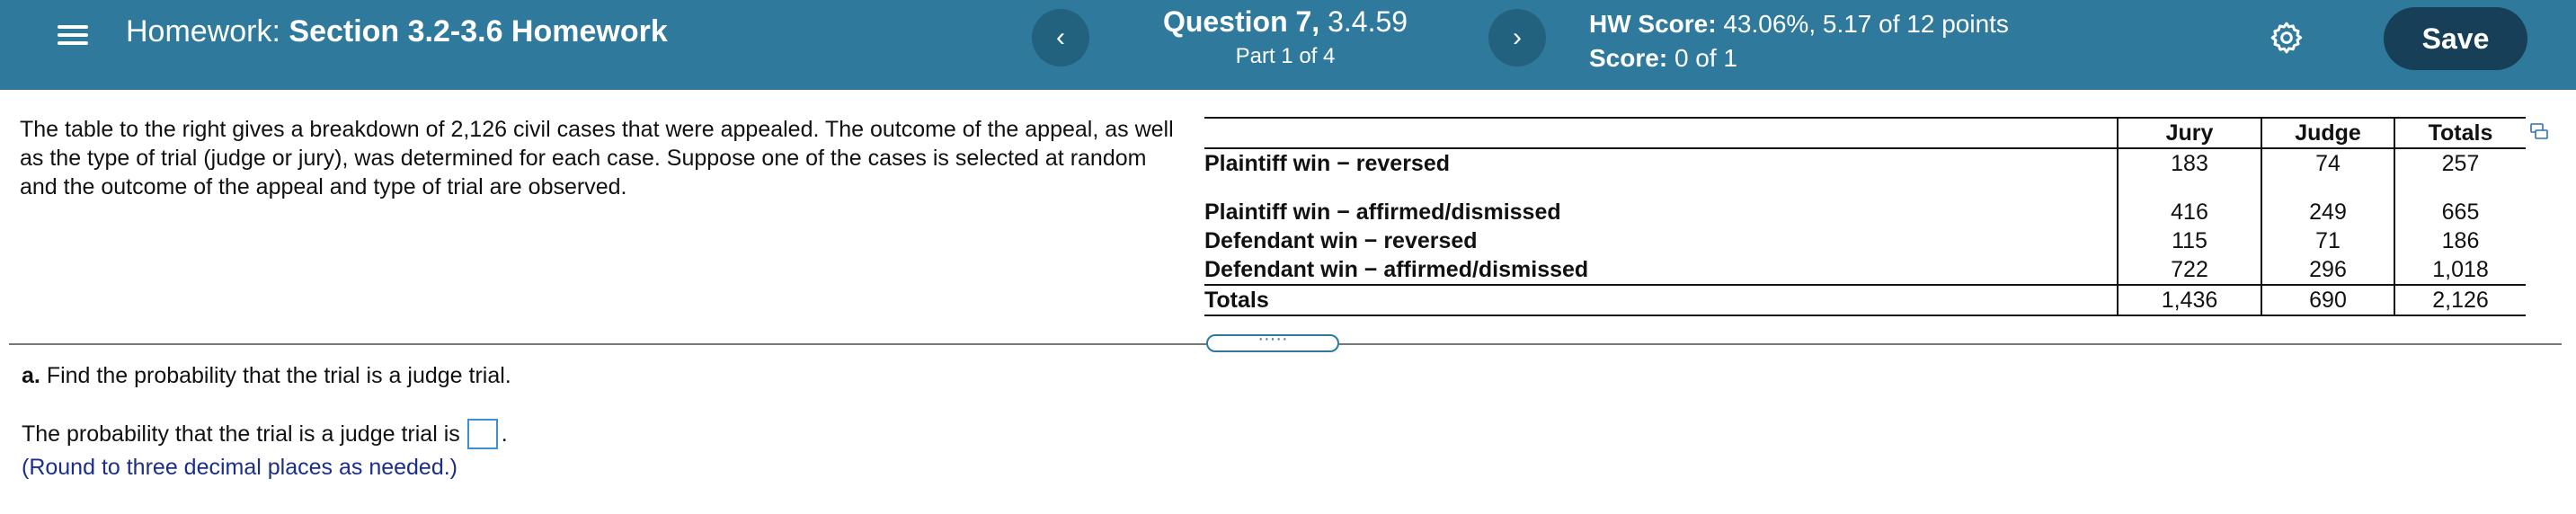 The height and width of the screenshot is (514, 2576). What do you see at coordinates (504, 434) in the screenshot?
I see `answer-suffix: .` at bounding box center [504, 434].